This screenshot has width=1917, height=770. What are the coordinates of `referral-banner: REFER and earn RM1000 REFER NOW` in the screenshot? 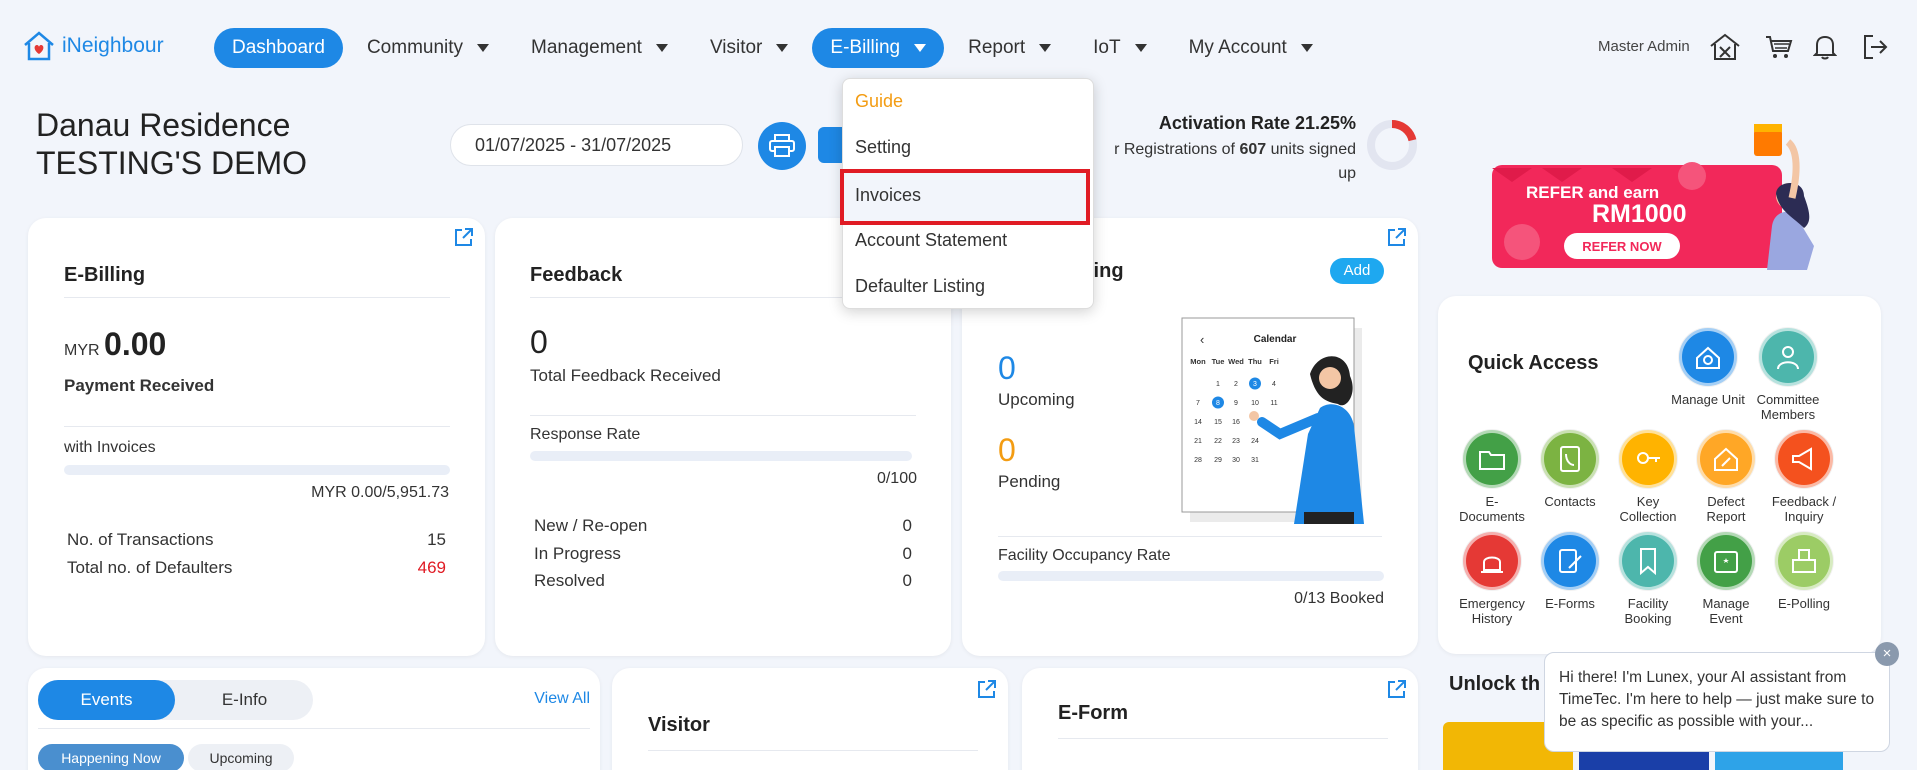 It's located at (1662, 193).